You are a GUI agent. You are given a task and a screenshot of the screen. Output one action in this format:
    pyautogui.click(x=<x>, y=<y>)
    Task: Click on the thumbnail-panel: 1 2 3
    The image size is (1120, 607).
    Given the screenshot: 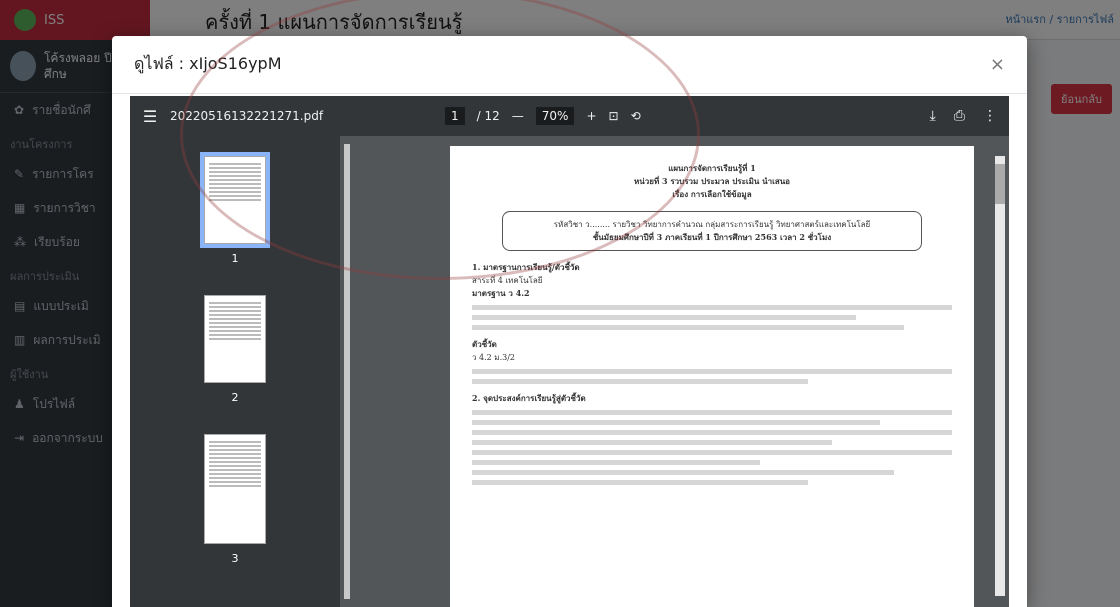 What is the action you would take?
    pyautogui.click(x=235, y=371)
    